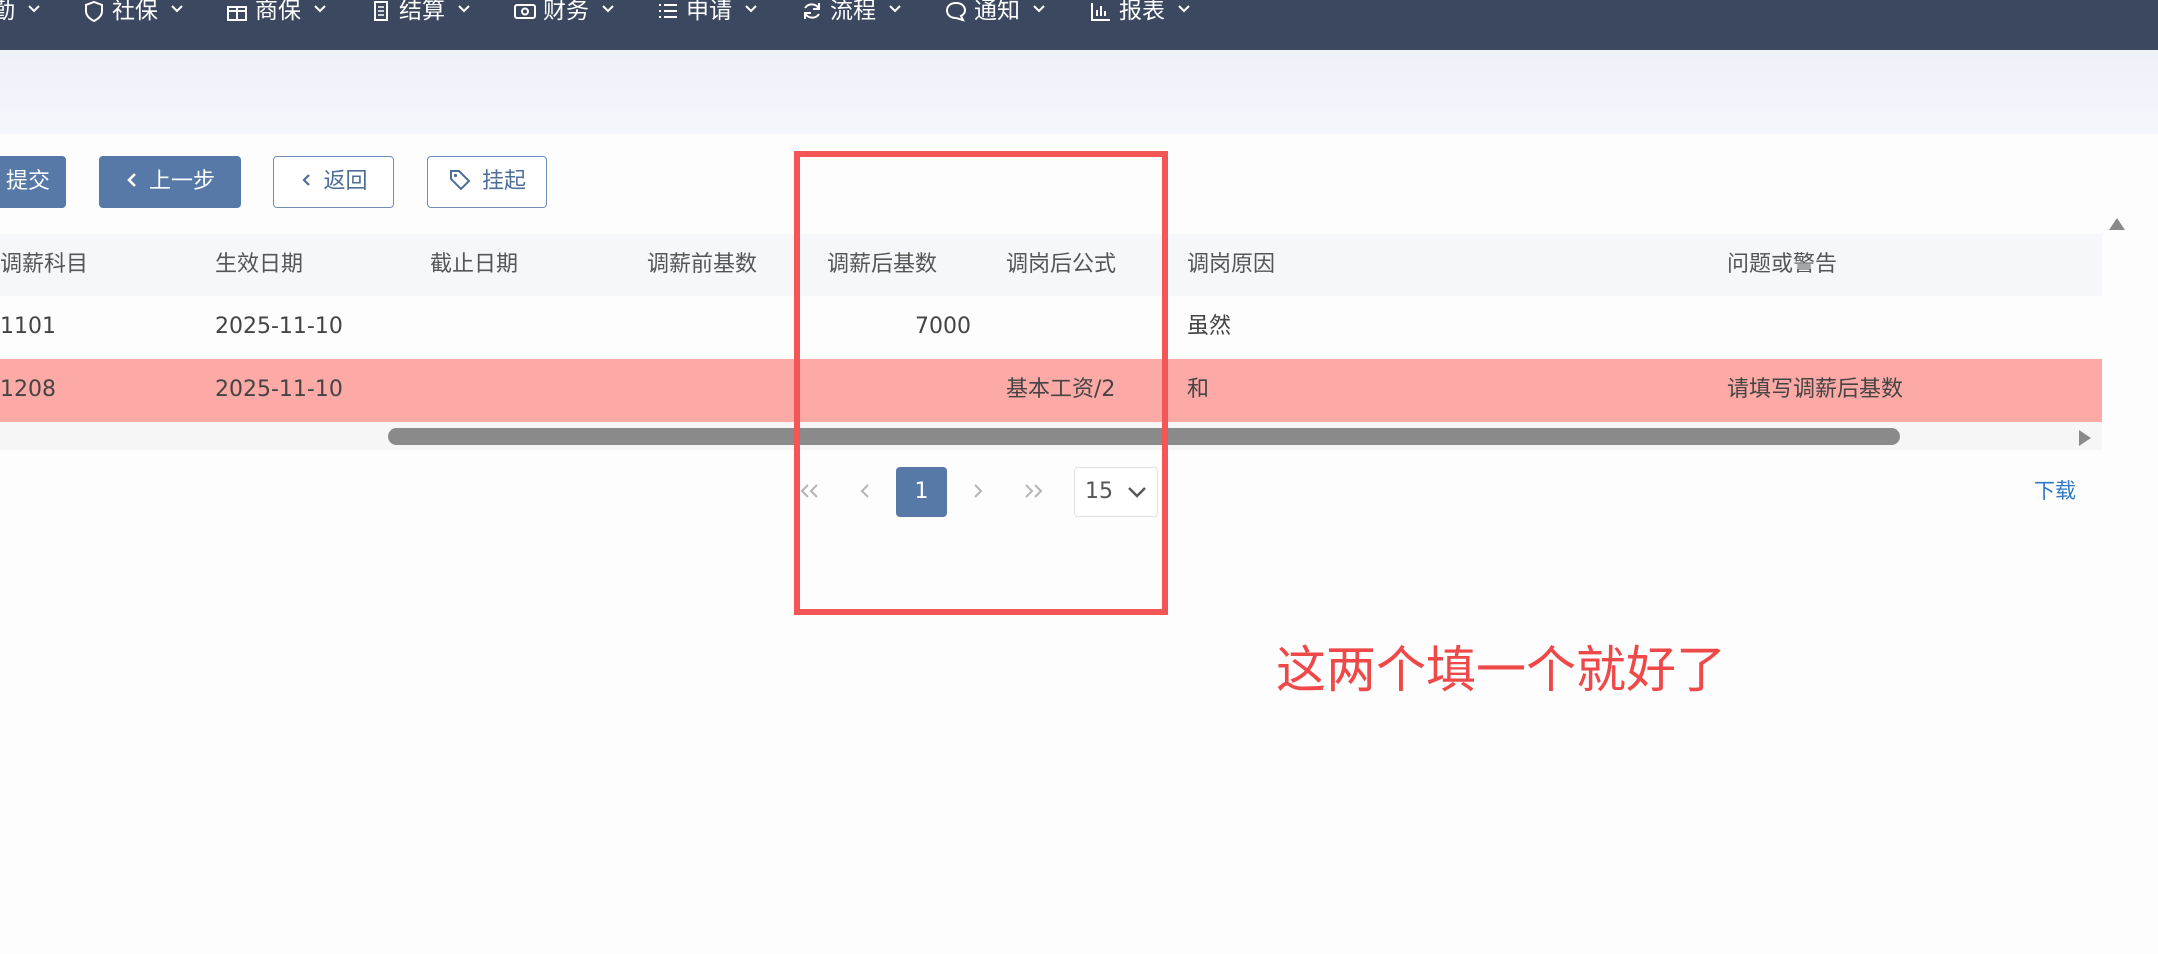  What do you see at coordinates (1815, 389) in the screenshot?
I see `cell-warning: 请填写调薪后基数` at bounding box center [1815, 389].